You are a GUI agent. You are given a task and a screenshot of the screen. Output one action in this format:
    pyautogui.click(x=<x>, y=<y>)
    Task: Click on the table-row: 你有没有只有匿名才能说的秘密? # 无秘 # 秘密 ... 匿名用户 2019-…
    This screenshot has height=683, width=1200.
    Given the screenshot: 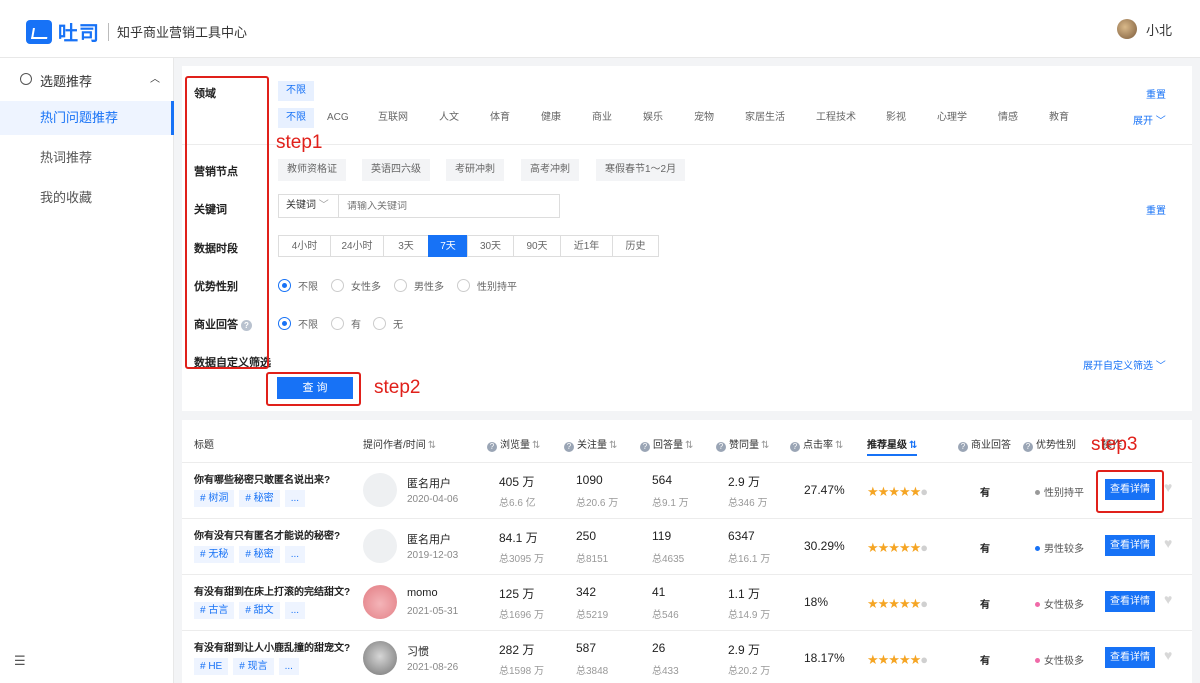 What is the action you would take?
    pyautogui.click(x=687, y=546)
    